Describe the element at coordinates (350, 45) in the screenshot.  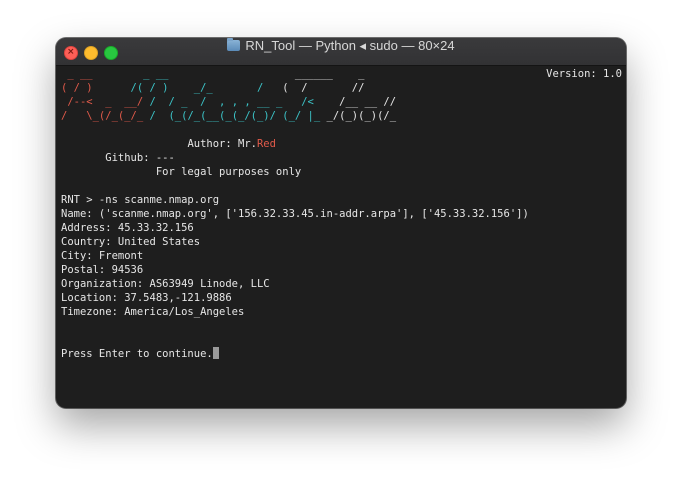
I see `window-title-text: RN_Tool — Python ◂ sudo — 80×24` at that location.